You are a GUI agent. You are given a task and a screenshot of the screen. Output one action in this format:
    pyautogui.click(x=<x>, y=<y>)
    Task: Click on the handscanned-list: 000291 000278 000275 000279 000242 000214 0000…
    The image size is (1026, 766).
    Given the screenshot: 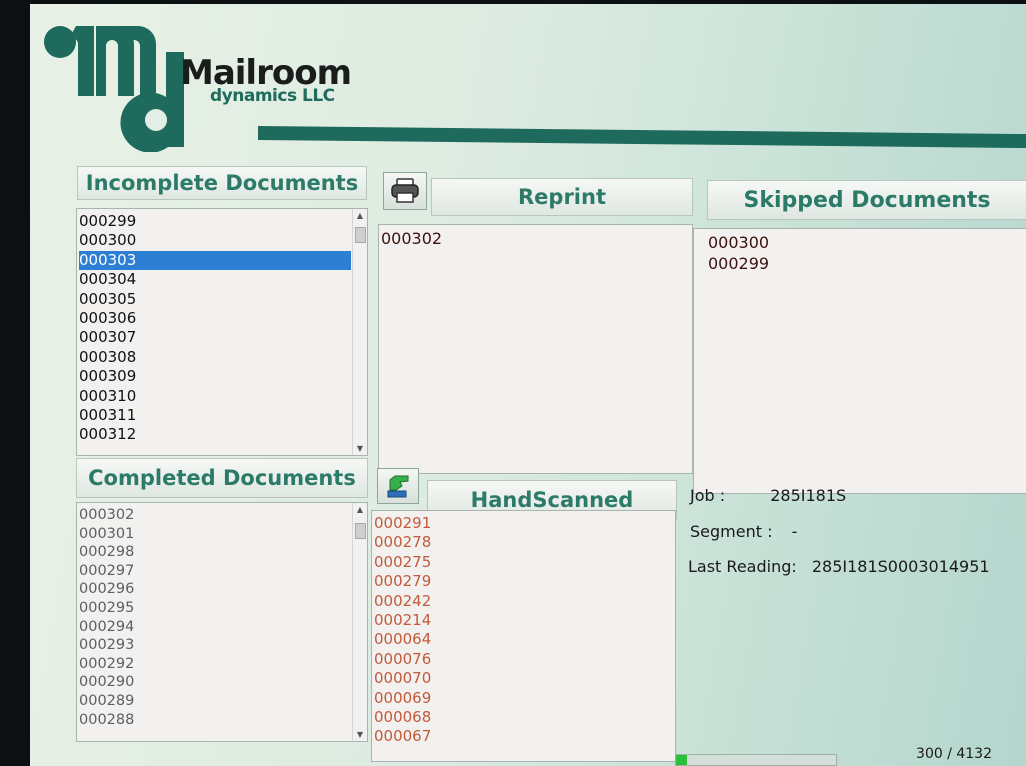 What is the action you would take?
    pyautogui.click(x=523, y=636)
    